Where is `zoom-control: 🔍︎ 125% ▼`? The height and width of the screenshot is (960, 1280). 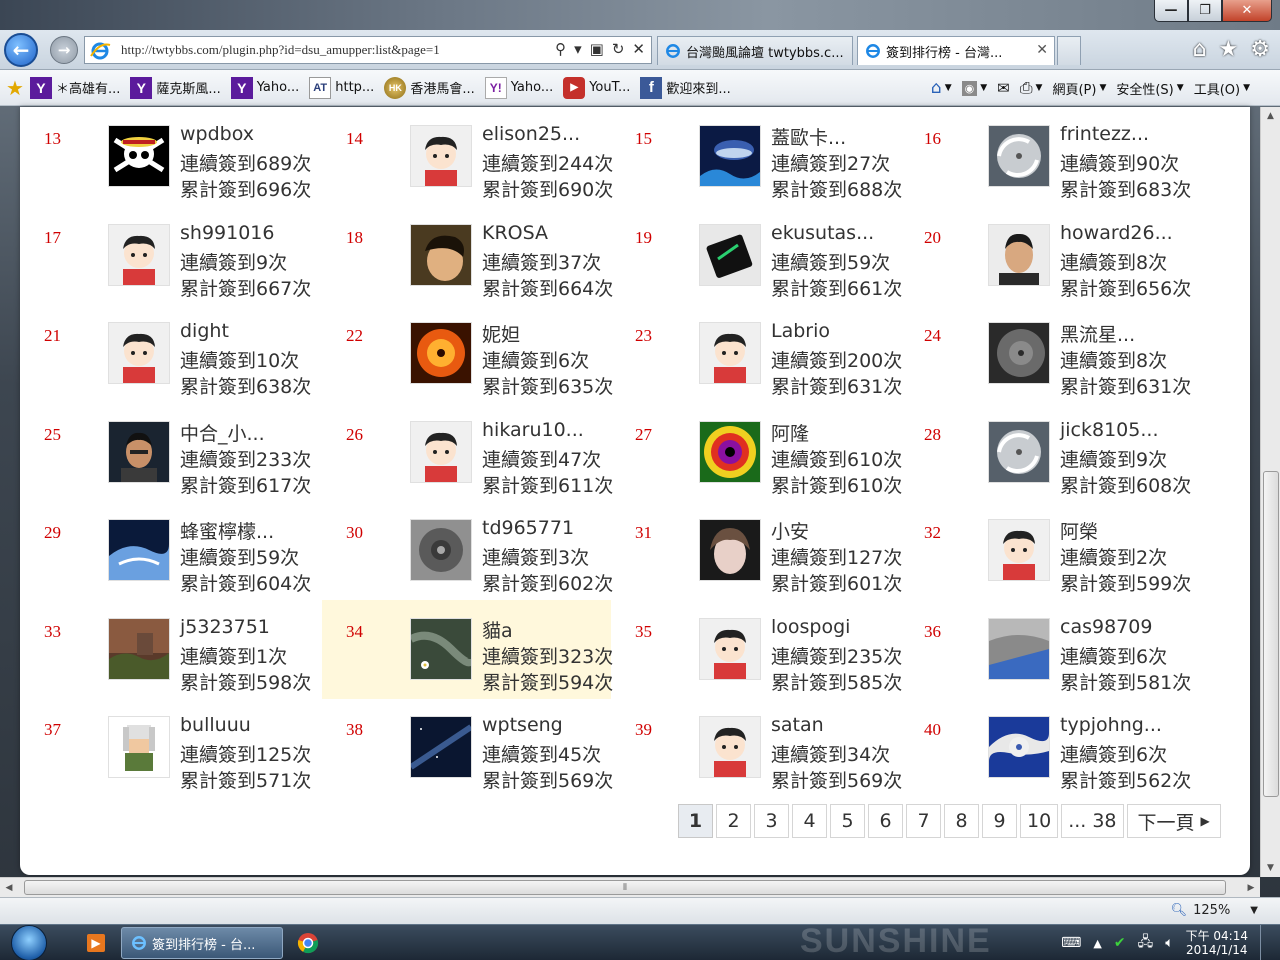
zoom-control: 🔍︎ 125% ▼ is located at coordinates (1214, 910).